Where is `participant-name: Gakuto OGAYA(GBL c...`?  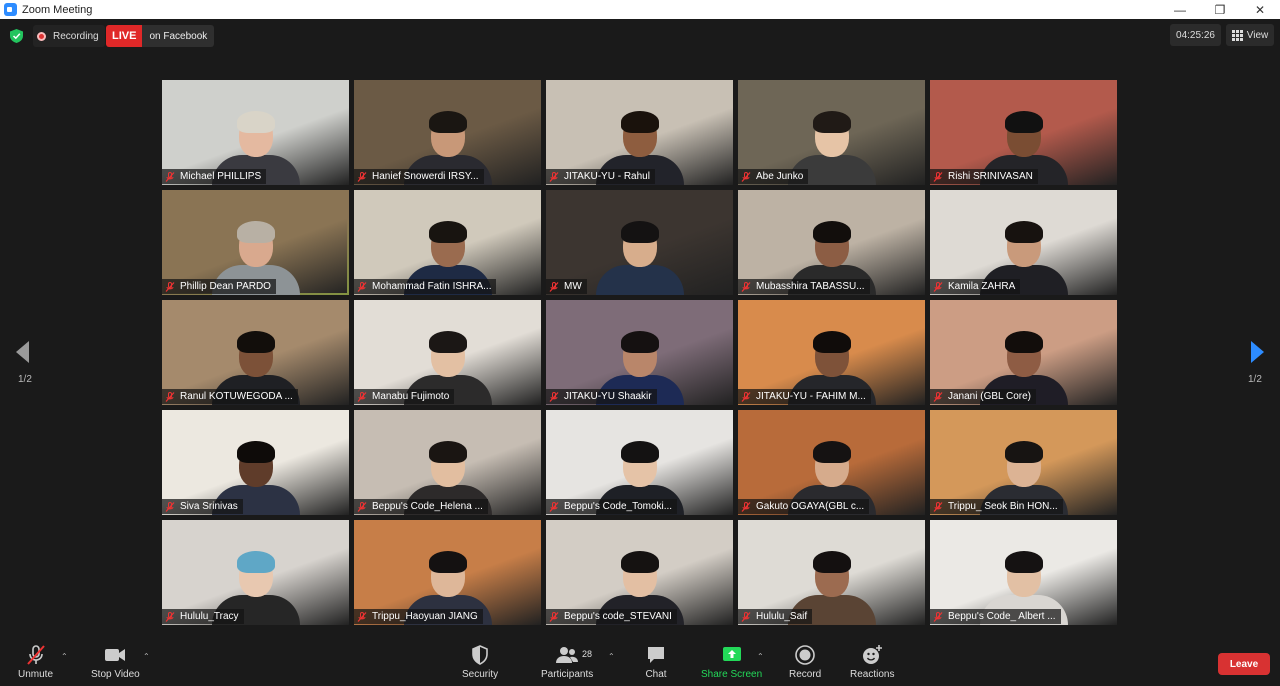 participant-name: Gakuto OGAYA(GBL c... is located at coordinates (810, 506).